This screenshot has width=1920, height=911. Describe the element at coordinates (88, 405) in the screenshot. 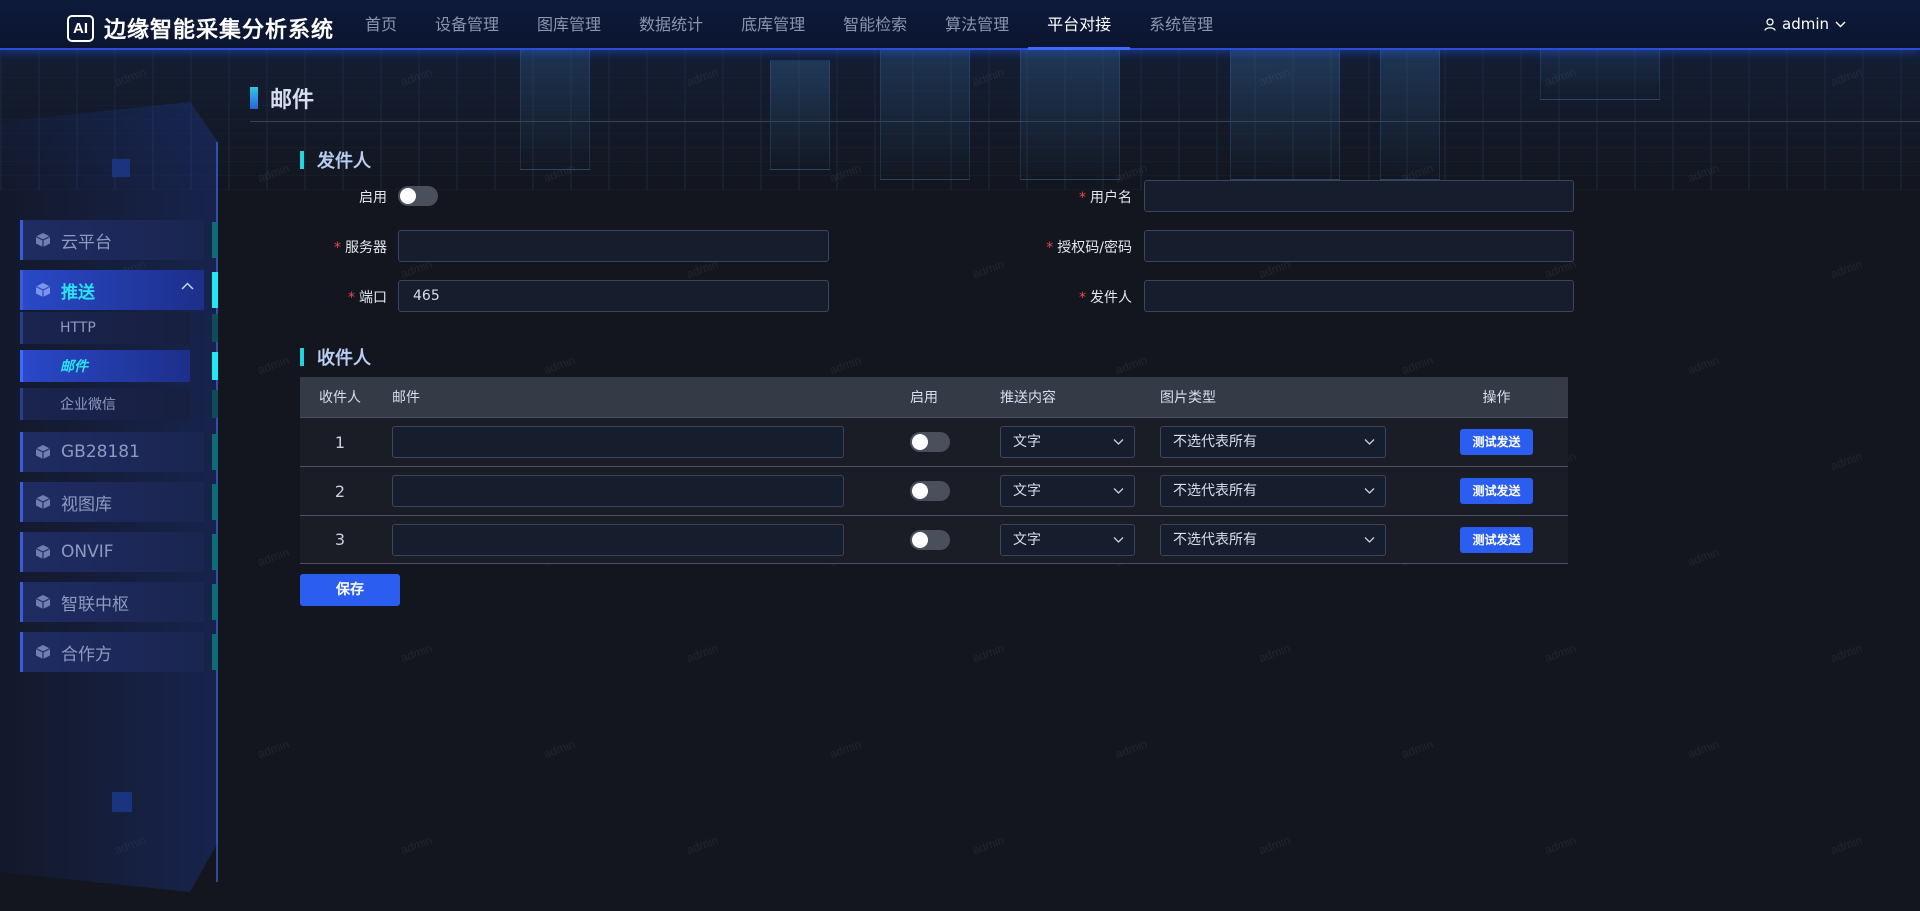

I see `sidebar-subitem-label: 企业微信` at that location.